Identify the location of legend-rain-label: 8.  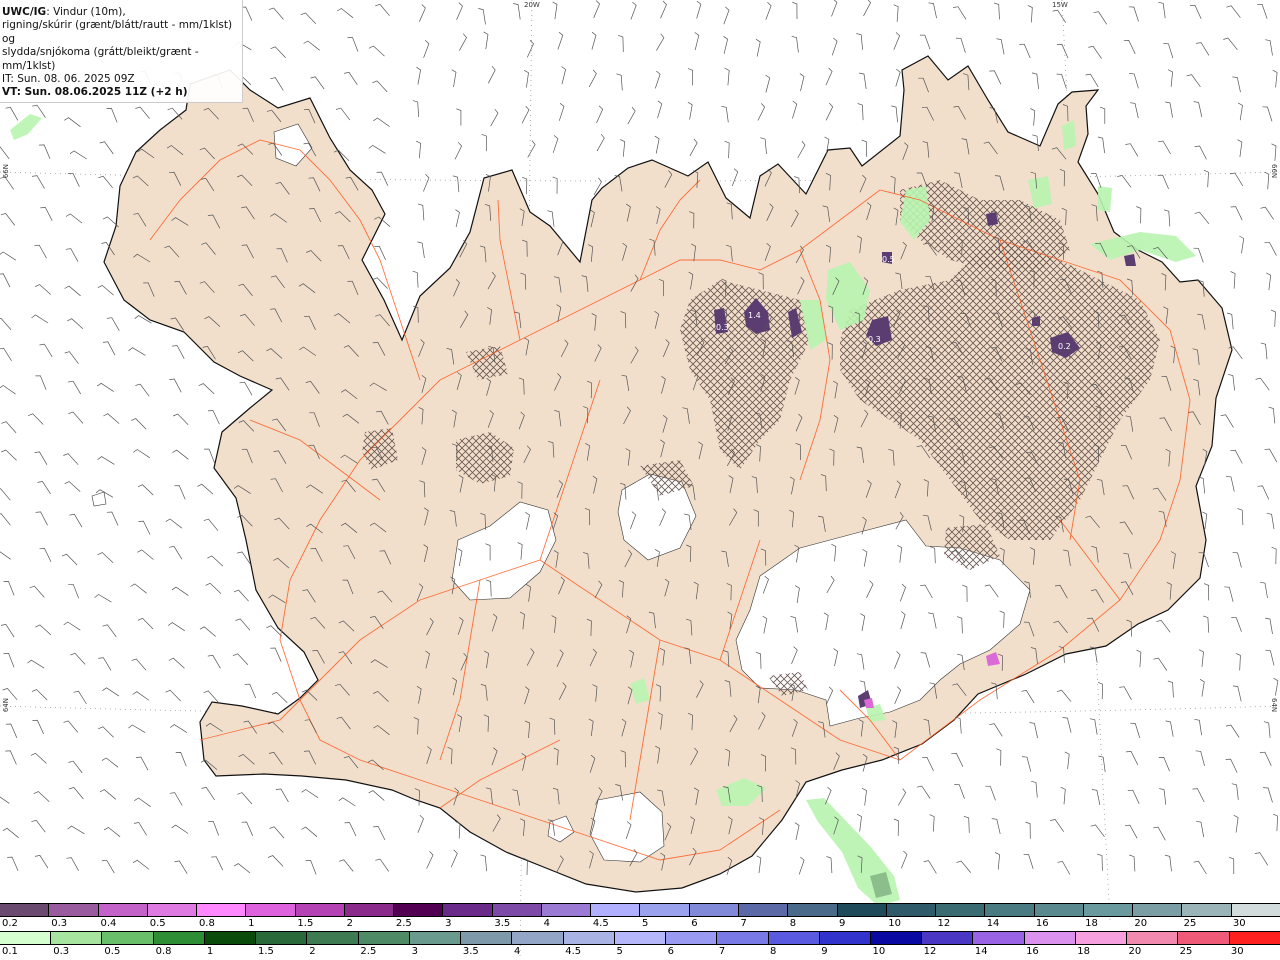
(773, 951).